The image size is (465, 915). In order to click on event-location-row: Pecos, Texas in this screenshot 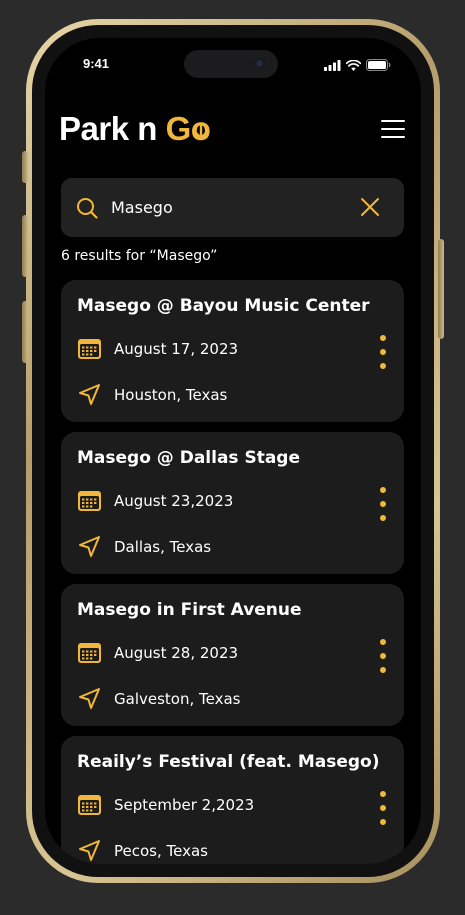, I will do `click(142, 850)`.